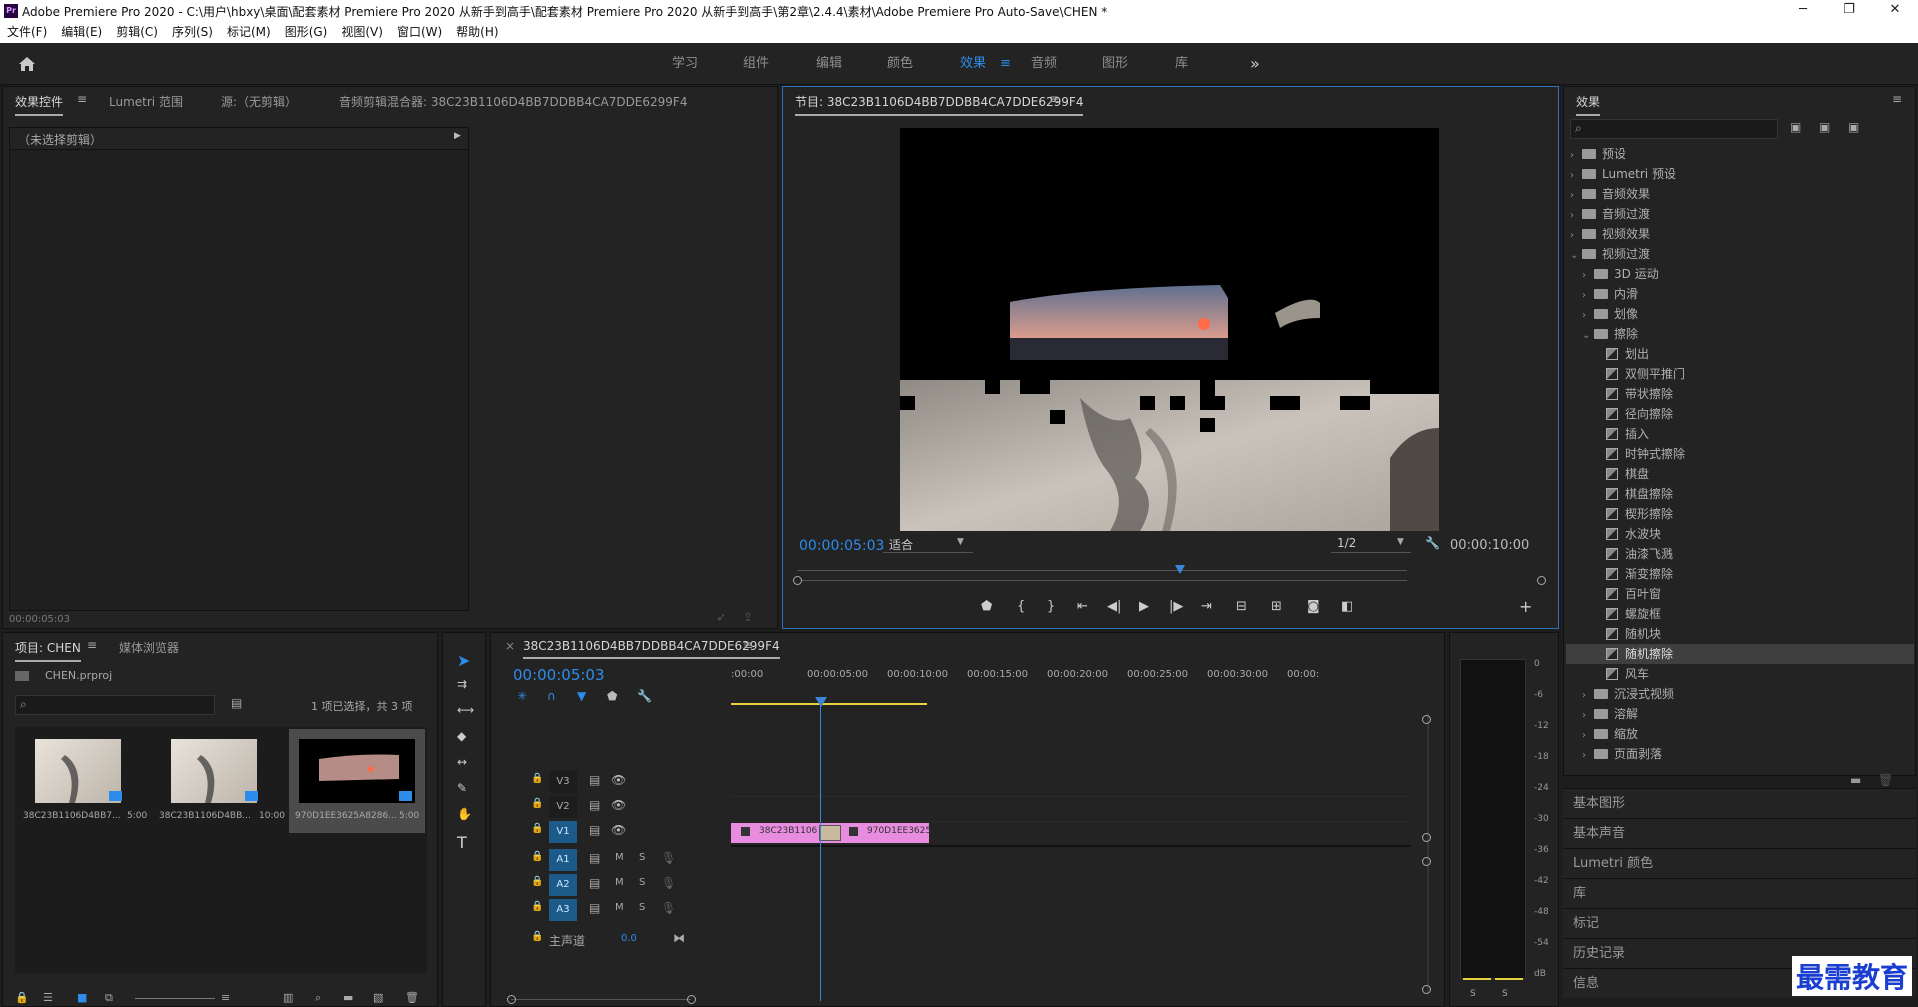 This screenshot has width=1918, height=1007. What do you see at coordinates (306, 32) in the screenshot?
I see `menu-graphics: 图形(G)` at bounding box center [306, 32].